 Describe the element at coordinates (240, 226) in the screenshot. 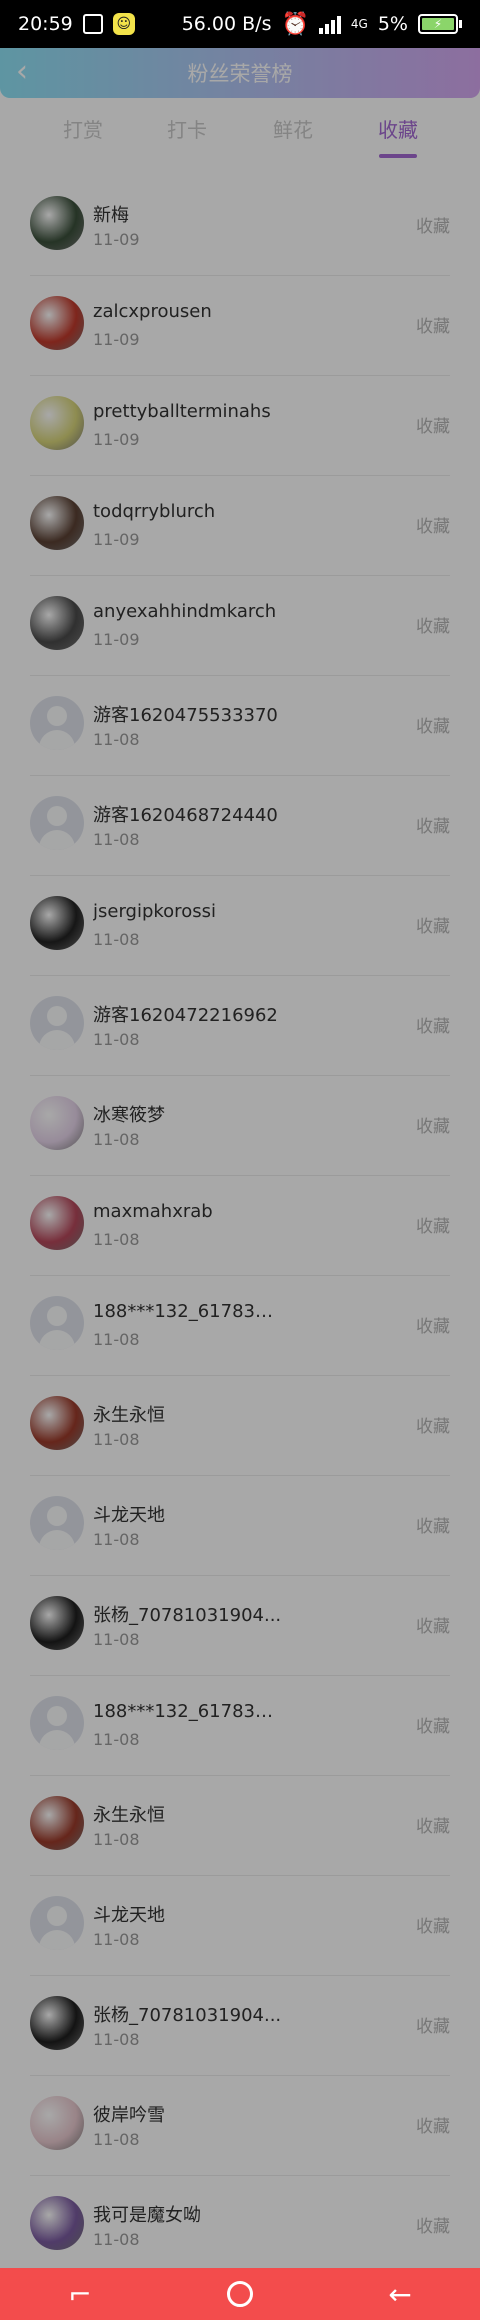

I see `list-item: 新梅 11-09 收藏` at that location.